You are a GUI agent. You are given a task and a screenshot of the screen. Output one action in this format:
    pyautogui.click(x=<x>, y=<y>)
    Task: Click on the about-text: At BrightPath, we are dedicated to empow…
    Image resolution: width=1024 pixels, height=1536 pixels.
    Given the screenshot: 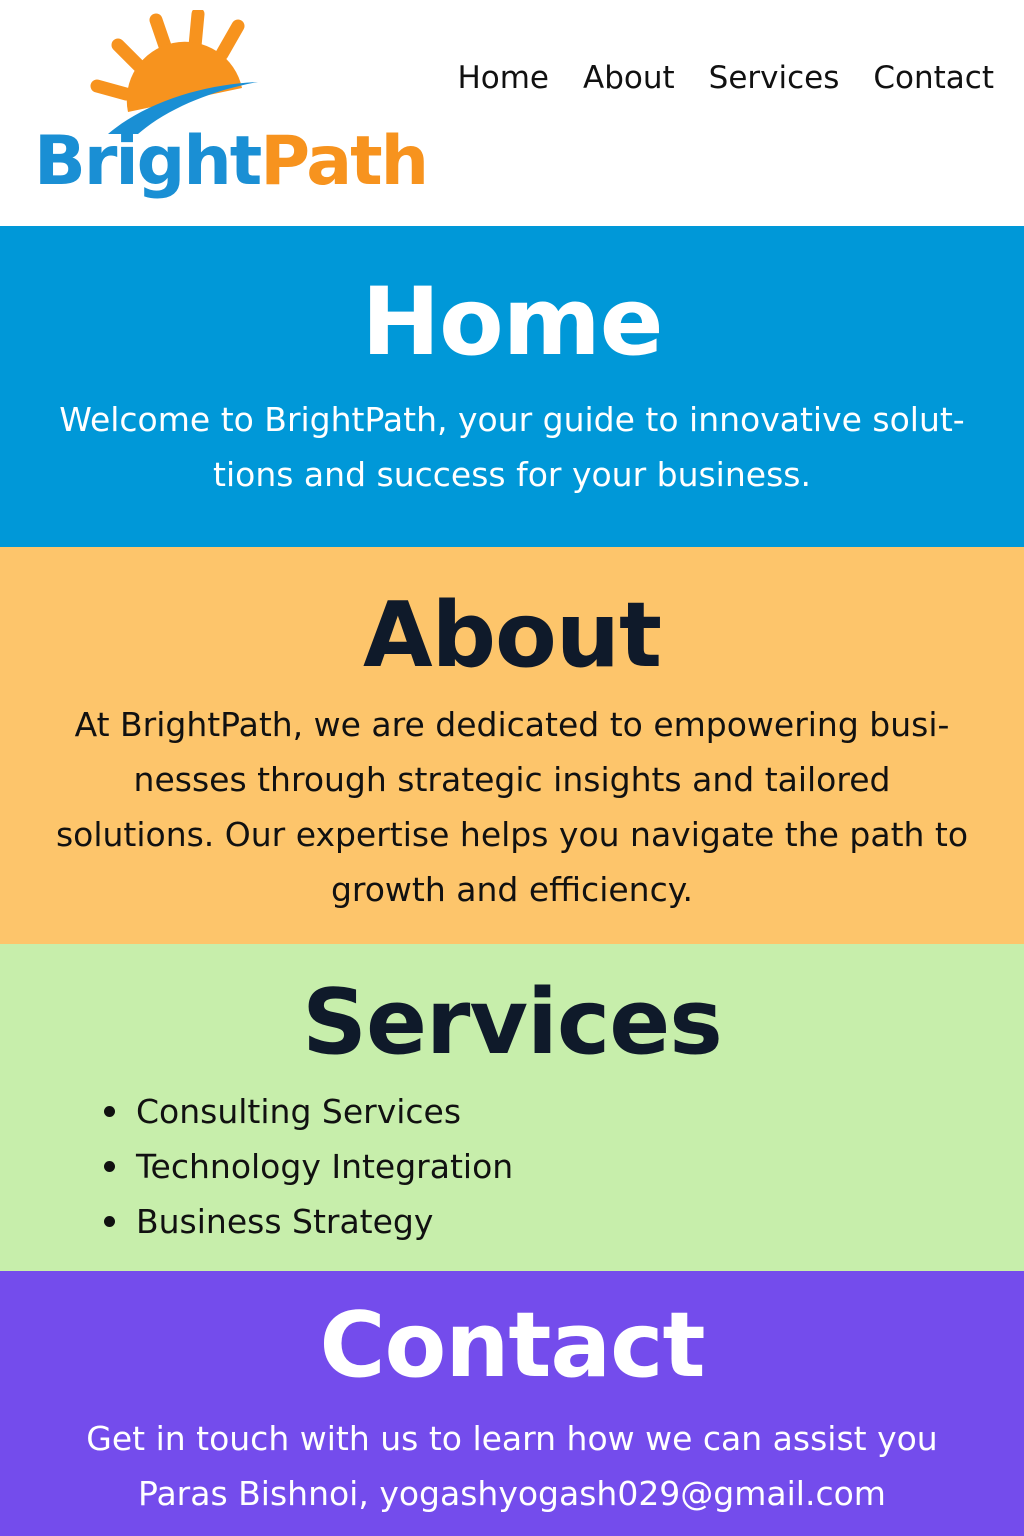 What is the action you would take?
    pyautogui.click(x=512, y=807)
    